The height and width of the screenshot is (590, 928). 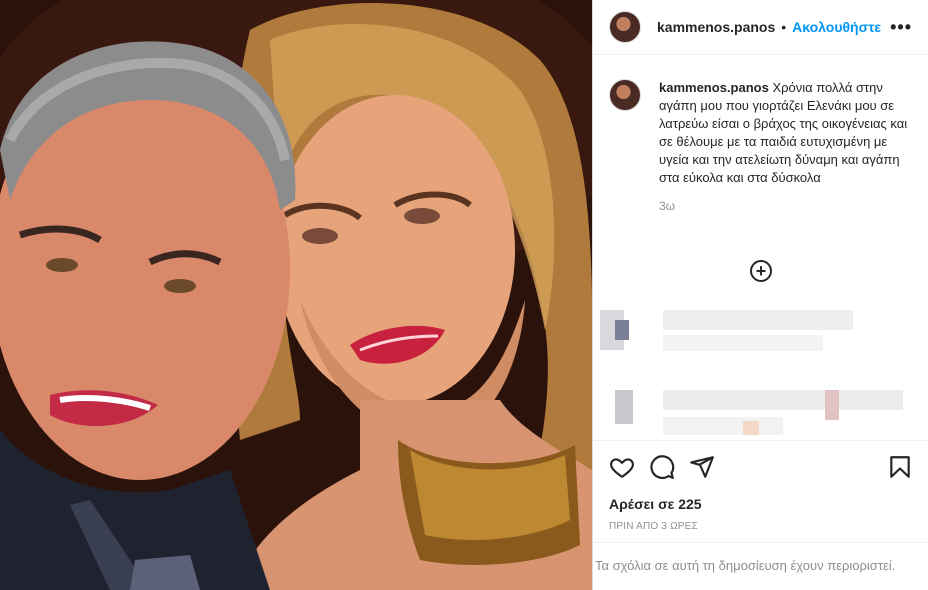 I want to click on avatar, so click(x=625, y=27).